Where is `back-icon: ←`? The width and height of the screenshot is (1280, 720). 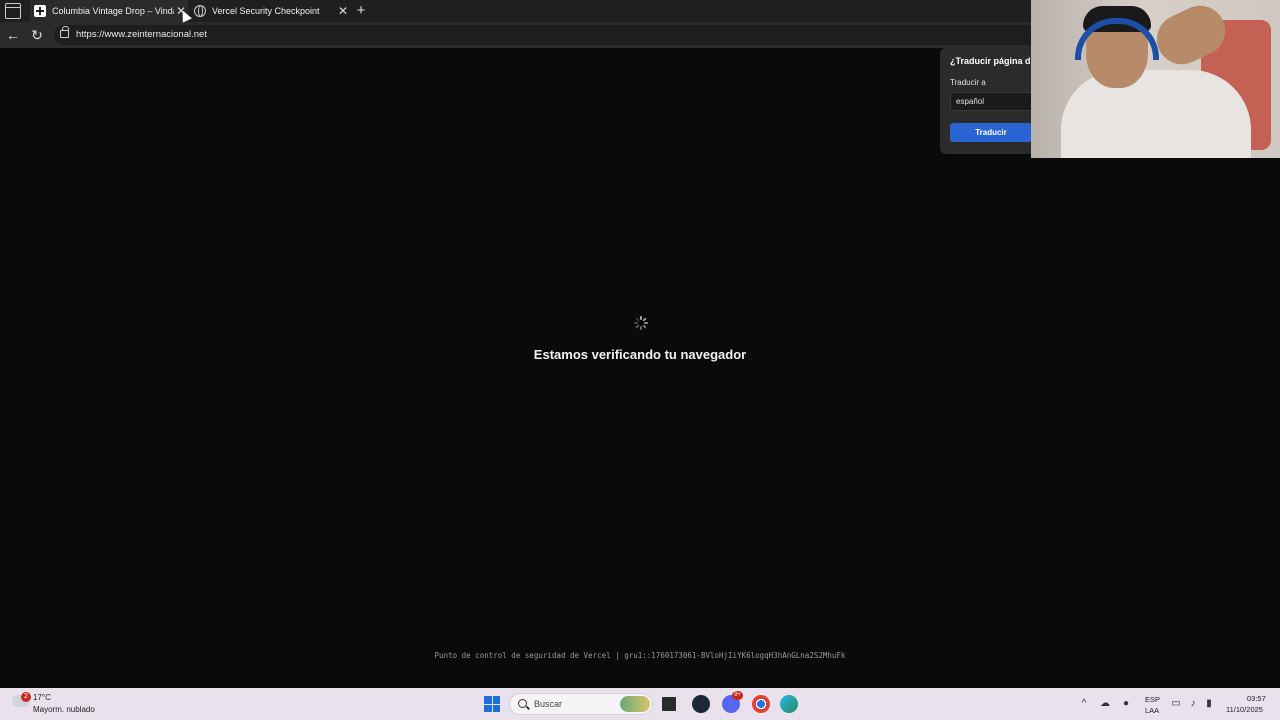
back-icon: ← is located at coordinates (13, 35).